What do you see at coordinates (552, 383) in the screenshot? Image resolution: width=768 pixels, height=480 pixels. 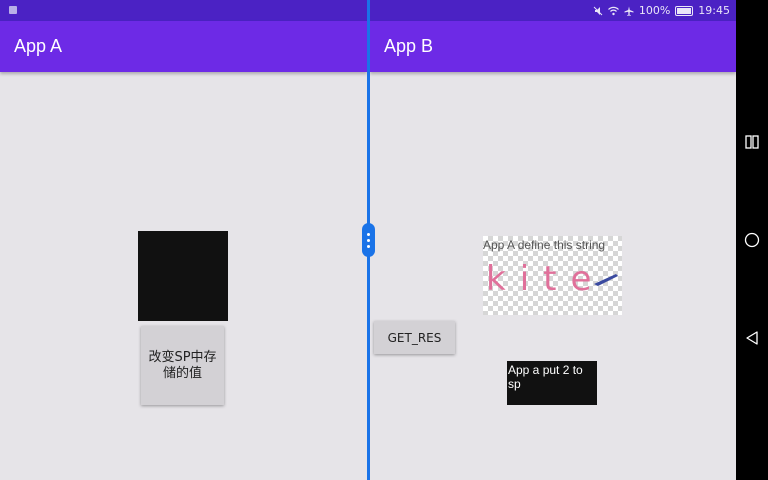 I see `result-text-view: App a put 2 to sp` at bounding box center [552, 383].